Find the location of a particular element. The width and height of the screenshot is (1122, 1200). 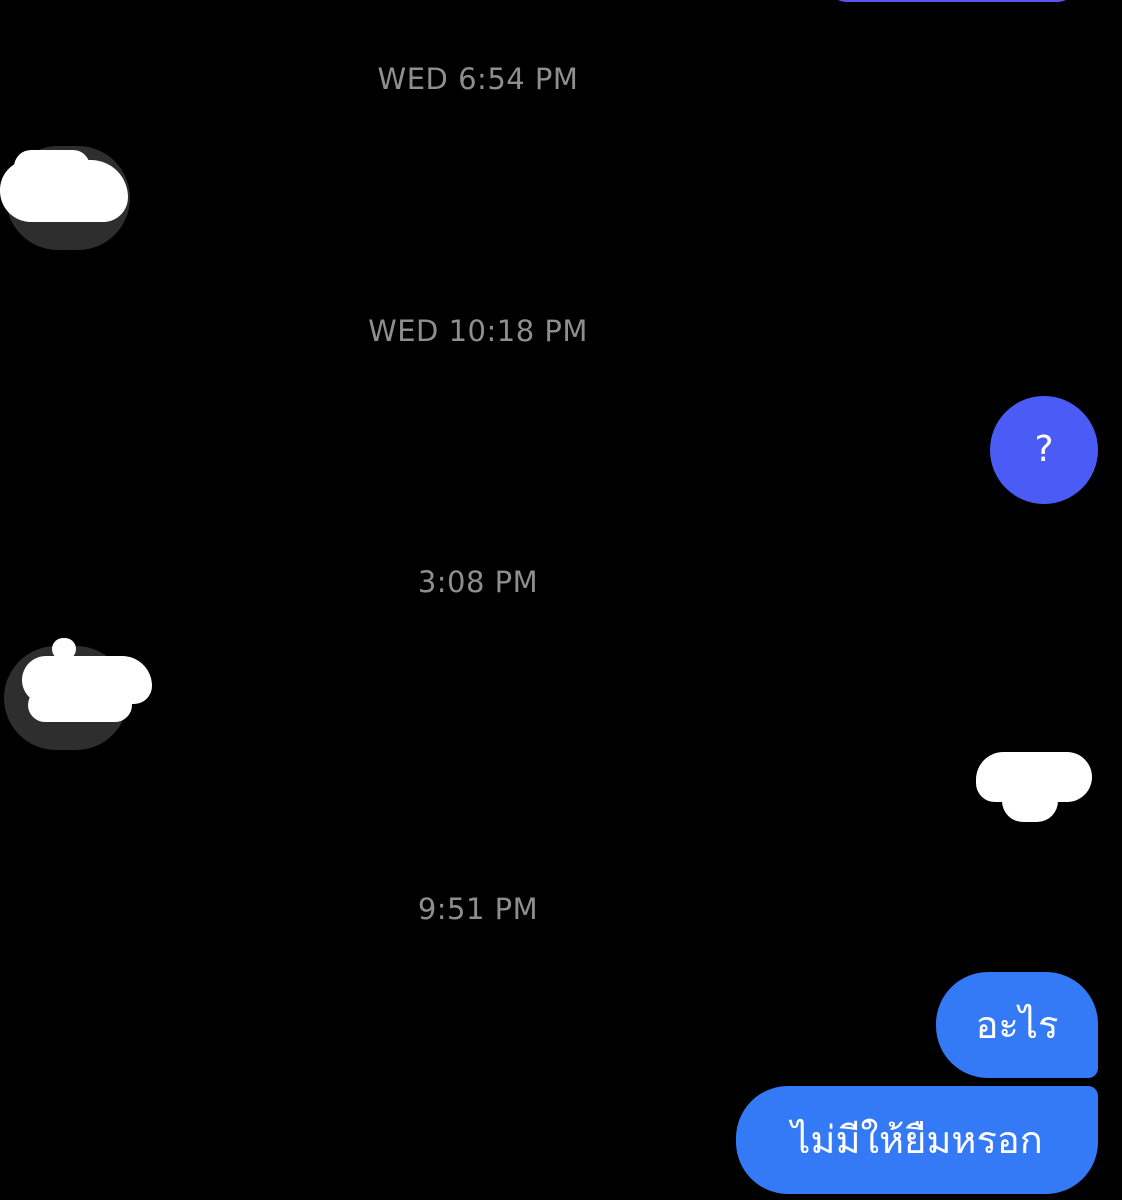

timestamp: 3:08 PM is located at coordinates (478, 582).